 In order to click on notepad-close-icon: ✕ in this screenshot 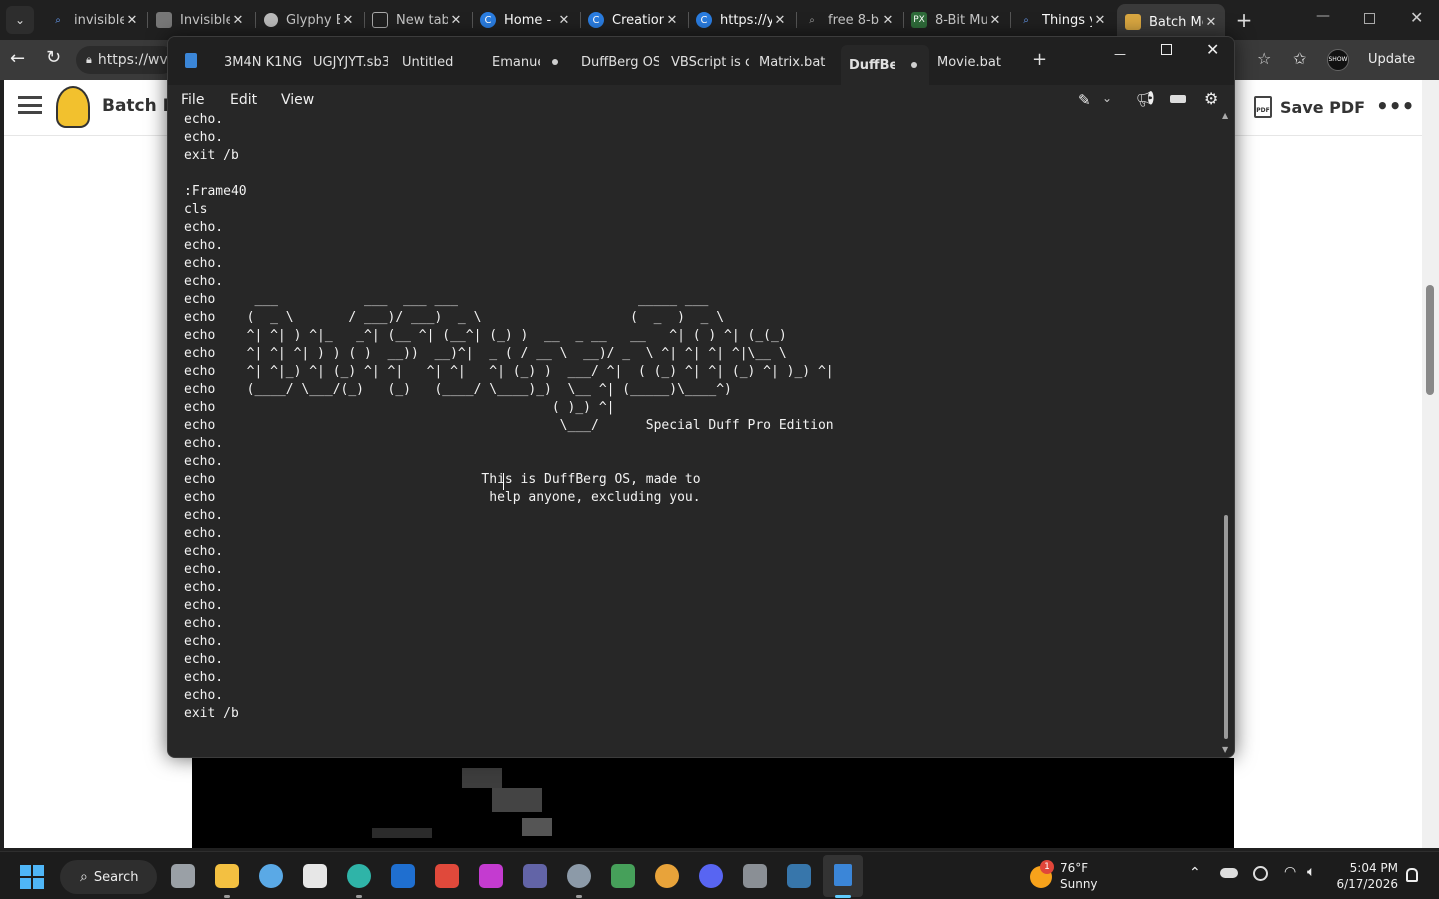, I will do `click(1212, 49)`.